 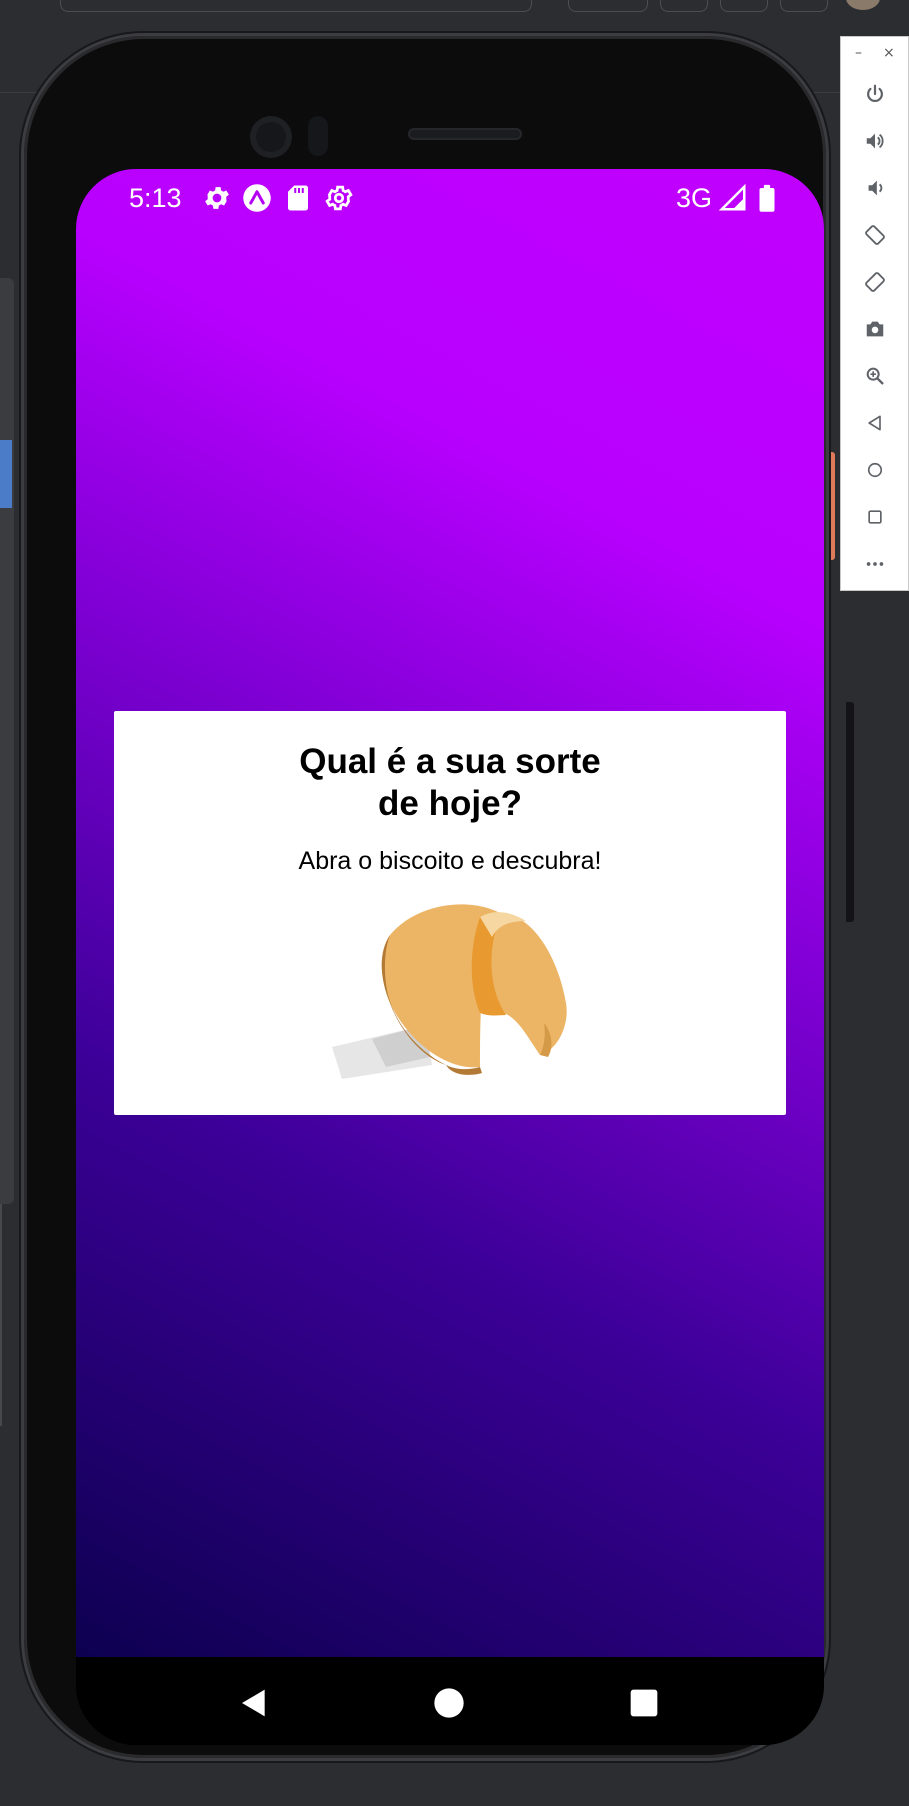 I want to click on back-button, so click(x=875, y=423).